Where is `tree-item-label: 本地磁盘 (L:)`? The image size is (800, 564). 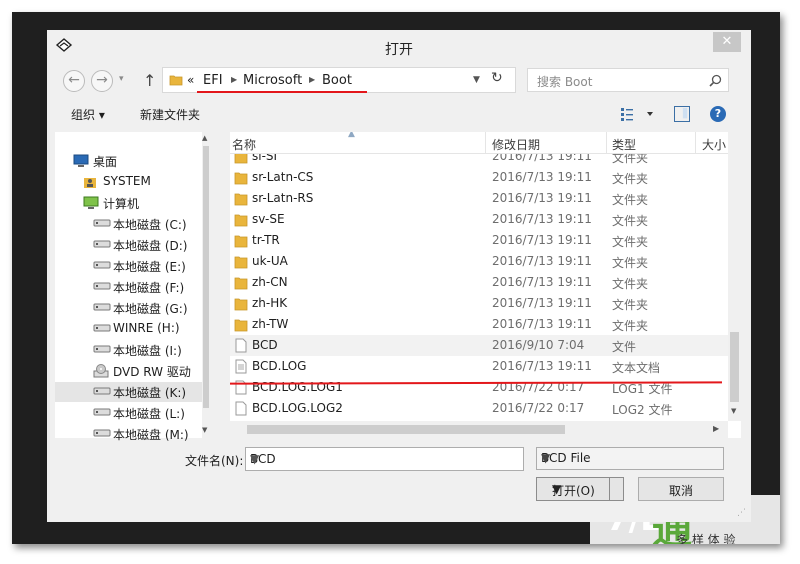
tree-item-label: 本地磁盘 (L:) is located at coordinates (149, 414).